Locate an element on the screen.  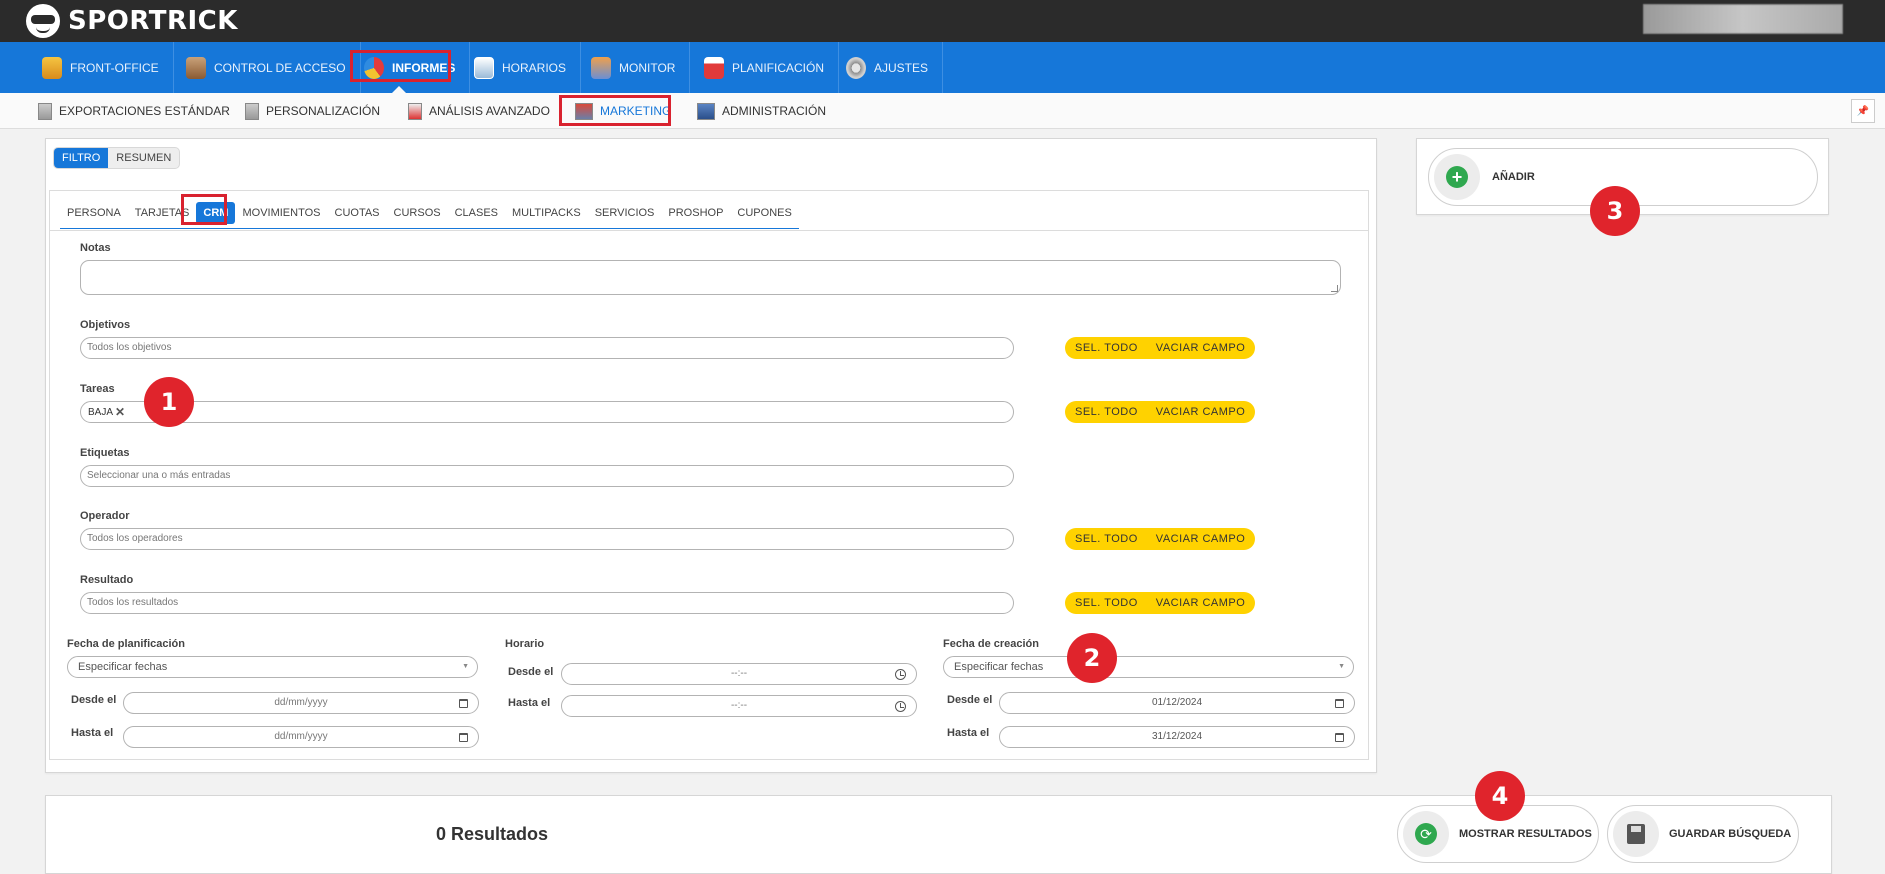
creacion-hasta-value: 31/12/2024 is located at coordinates (1177, 736).